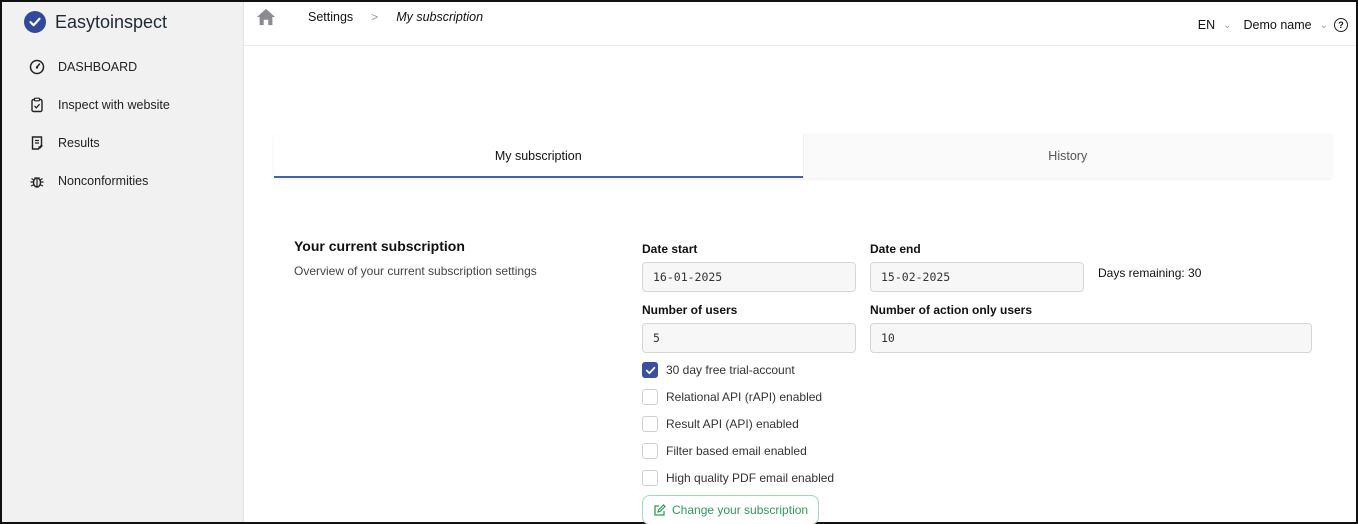 Image resolution: width=1358 pixels, height=524 pixels. I want to click on users-label: Number of users, so click(690, 310).